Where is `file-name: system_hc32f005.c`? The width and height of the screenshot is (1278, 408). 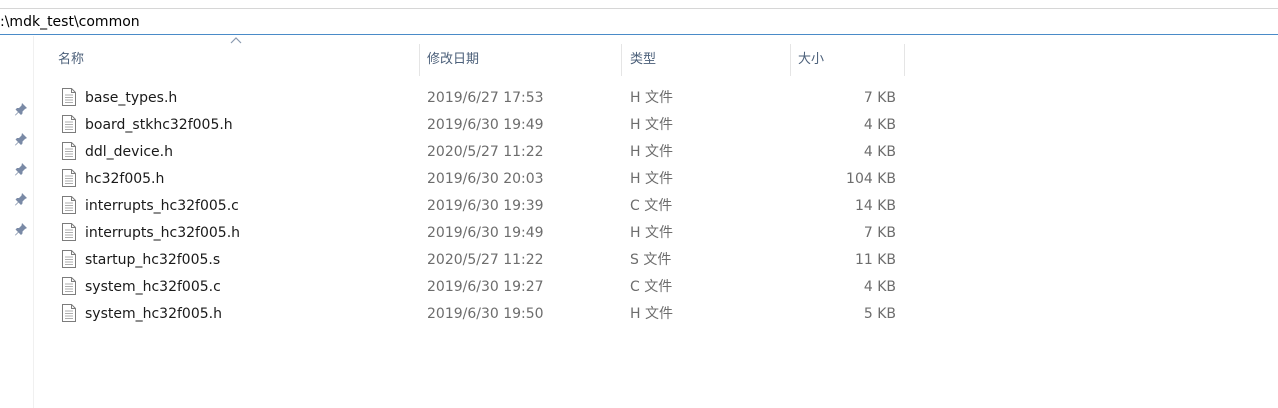
file-name: system_hc32f005.c is located at coordinates (153, 287).